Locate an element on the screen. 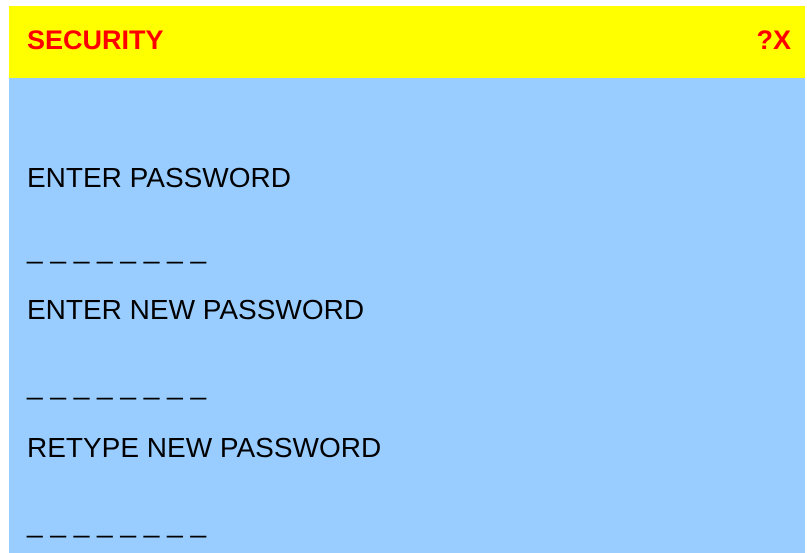 This screenshot has width=807, height=553. current-password-label: ENTER PASSWORD is located at coordinates (159, 177).